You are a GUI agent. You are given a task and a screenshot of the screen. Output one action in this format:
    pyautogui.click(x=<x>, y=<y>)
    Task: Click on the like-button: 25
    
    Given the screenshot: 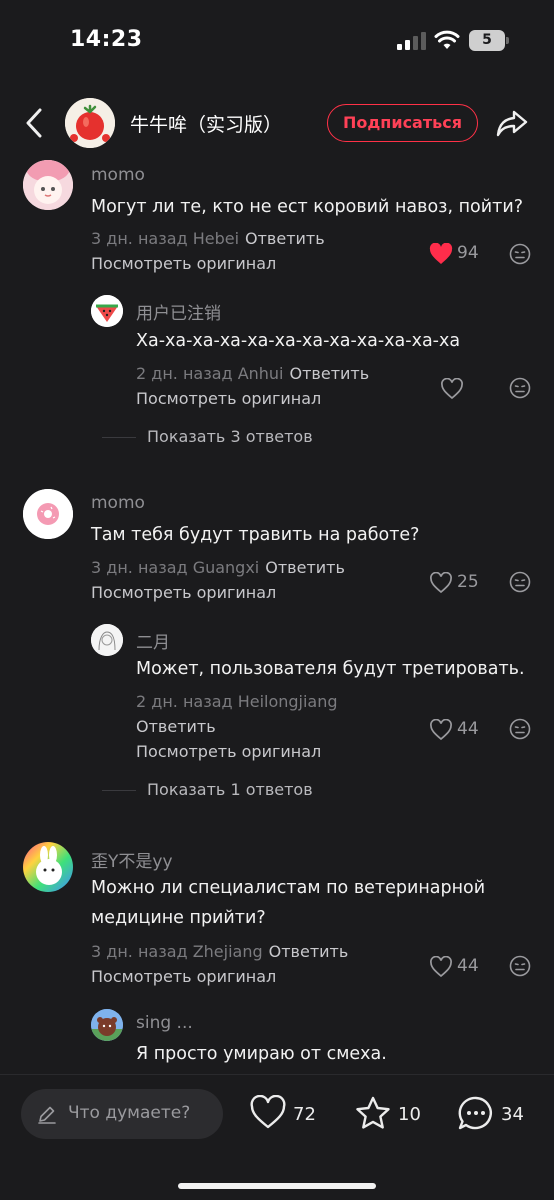 What is the action you would take?
    pyautogui.click(x=459, y=583)
    